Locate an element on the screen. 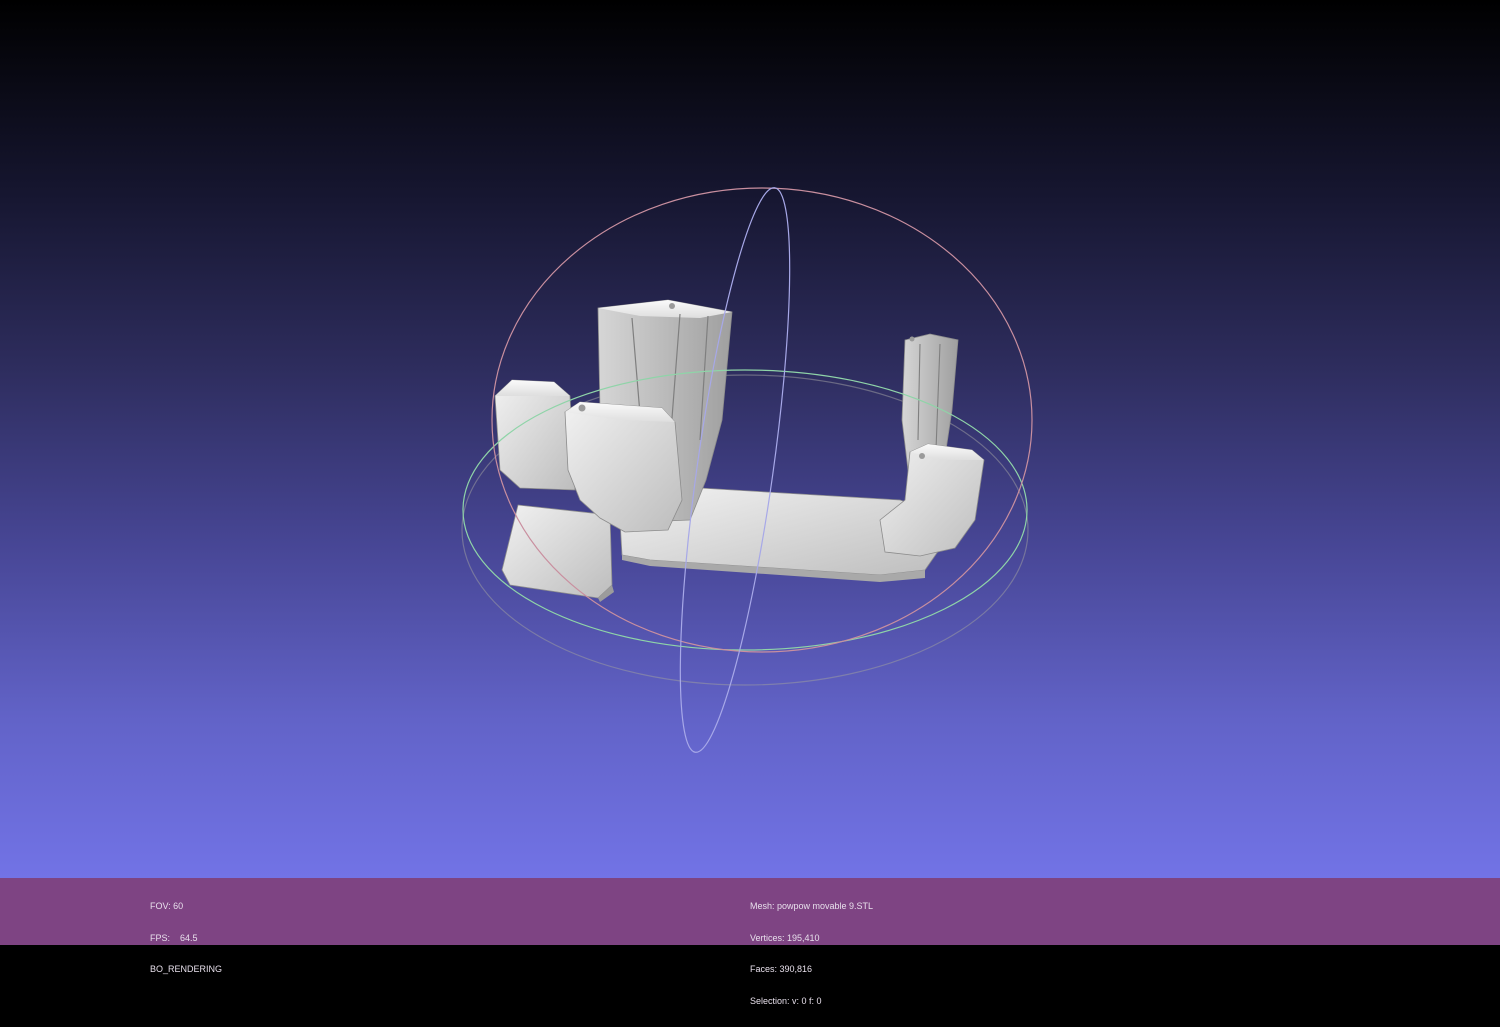  mesh-name-readout: Mesh: powpow movable 9.STL is located at coordinates (812, 906).